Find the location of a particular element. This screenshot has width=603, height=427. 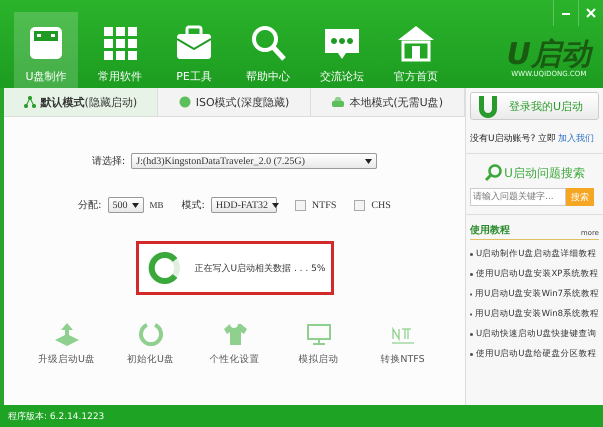

search-title: U启动问题搜索 is located at coordinates (544, 173).